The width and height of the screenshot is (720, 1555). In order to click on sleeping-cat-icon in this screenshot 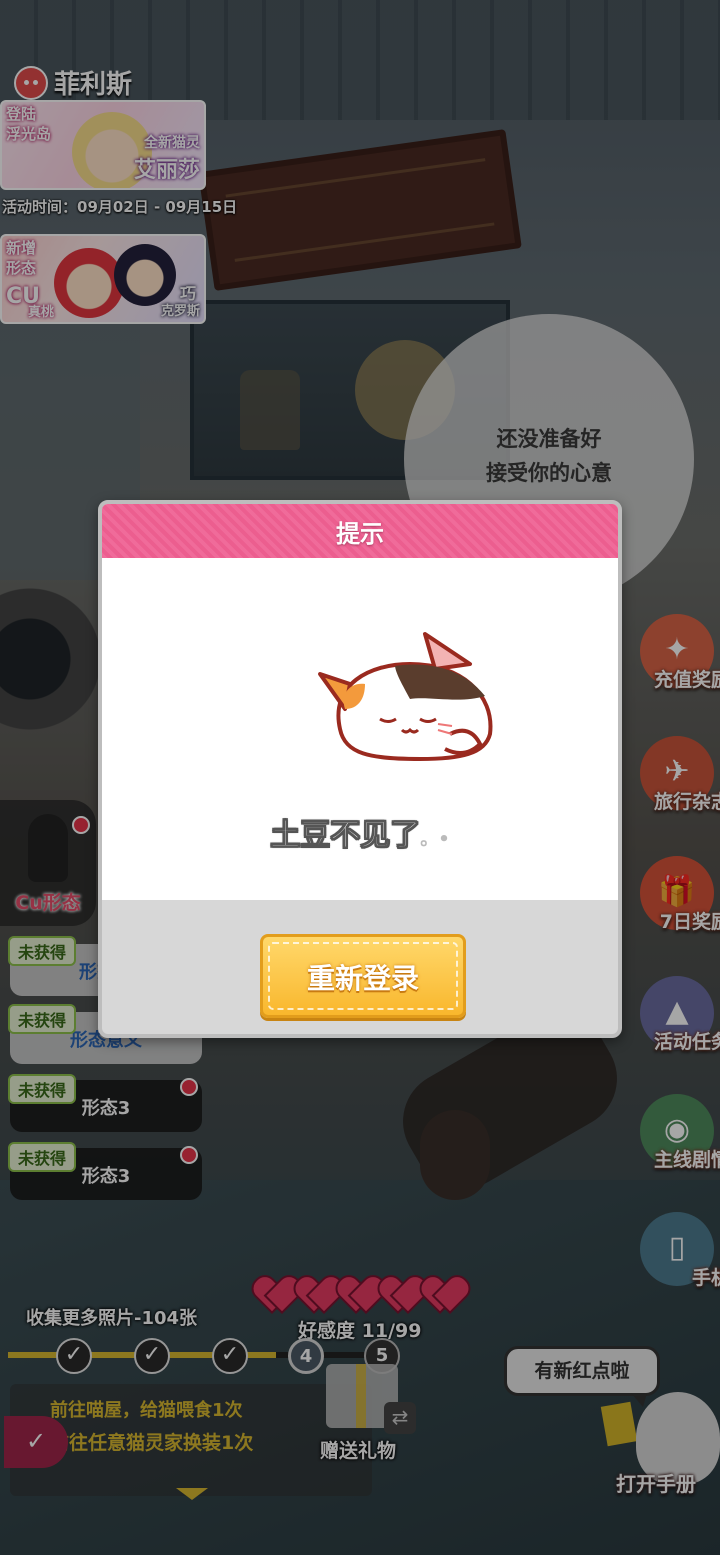, I will do `click(405, 697)`.